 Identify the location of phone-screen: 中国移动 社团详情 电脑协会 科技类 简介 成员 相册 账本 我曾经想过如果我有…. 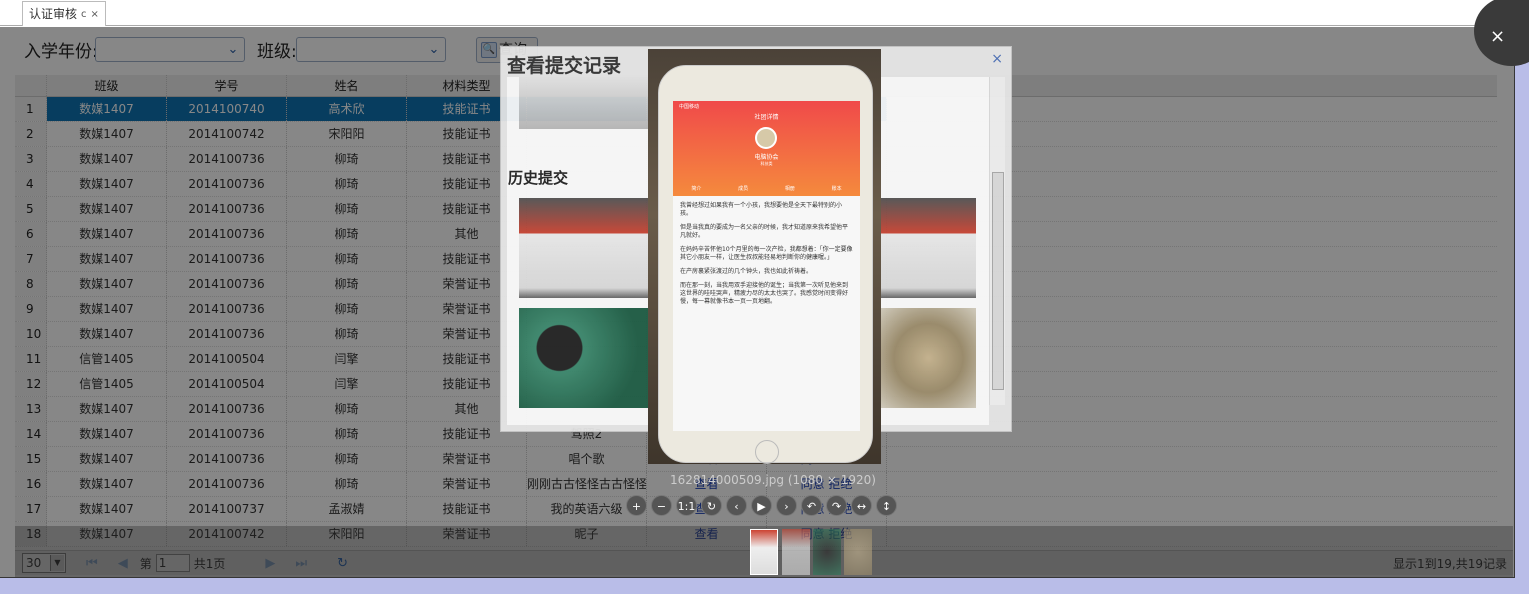
(766, 266).